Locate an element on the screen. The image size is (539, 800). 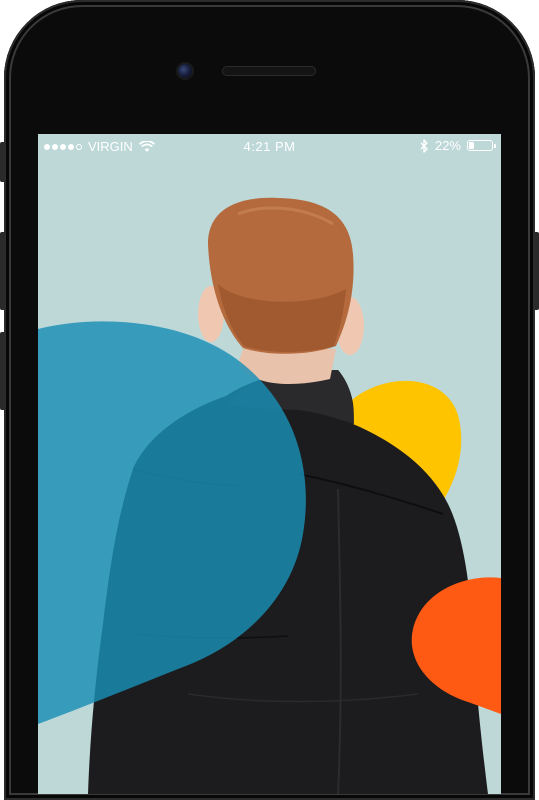
earpiece-speaker is located at coordinates (269, 71).